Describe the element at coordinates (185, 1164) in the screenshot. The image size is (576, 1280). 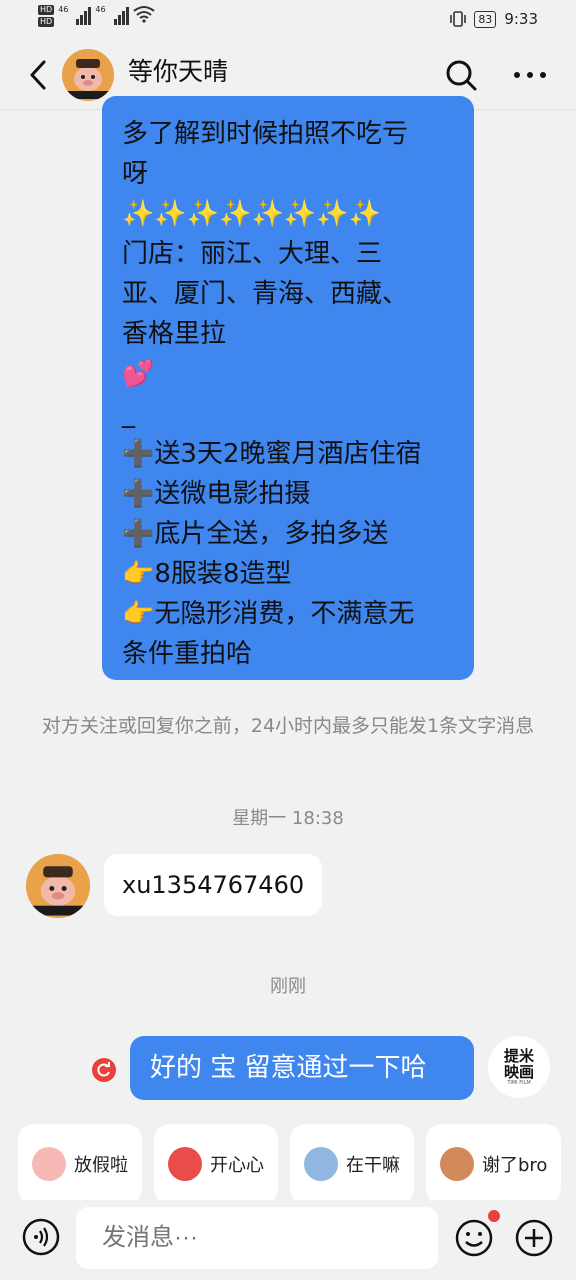
I see `heart-sticker-icon` at that location.